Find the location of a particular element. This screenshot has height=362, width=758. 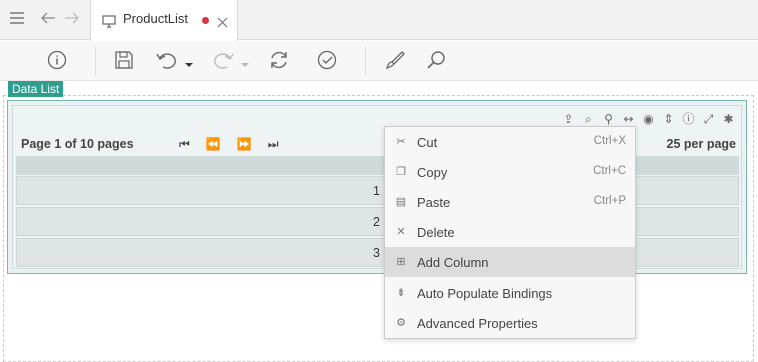

forward-arrow-icon is located at coordinates (72, 20).